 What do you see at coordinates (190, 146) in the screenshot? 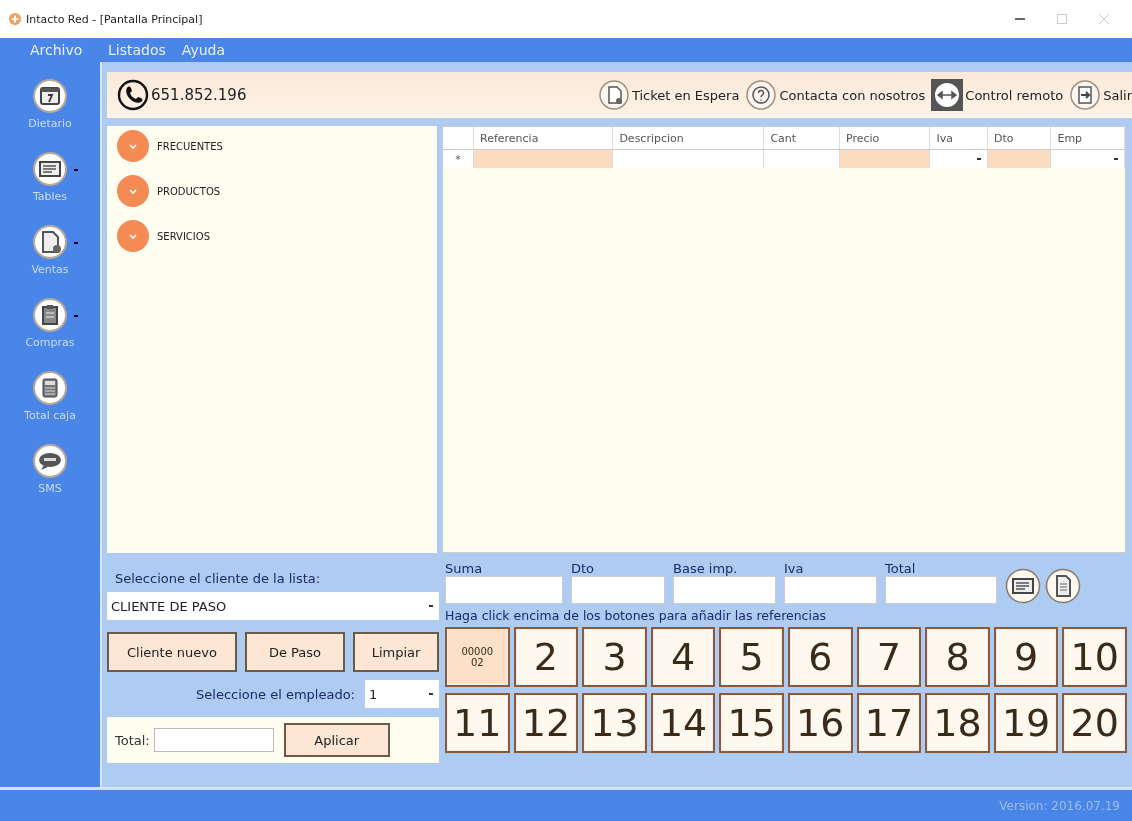
I see `category-label: FRECUENTES` at bounding box center [190, 146].